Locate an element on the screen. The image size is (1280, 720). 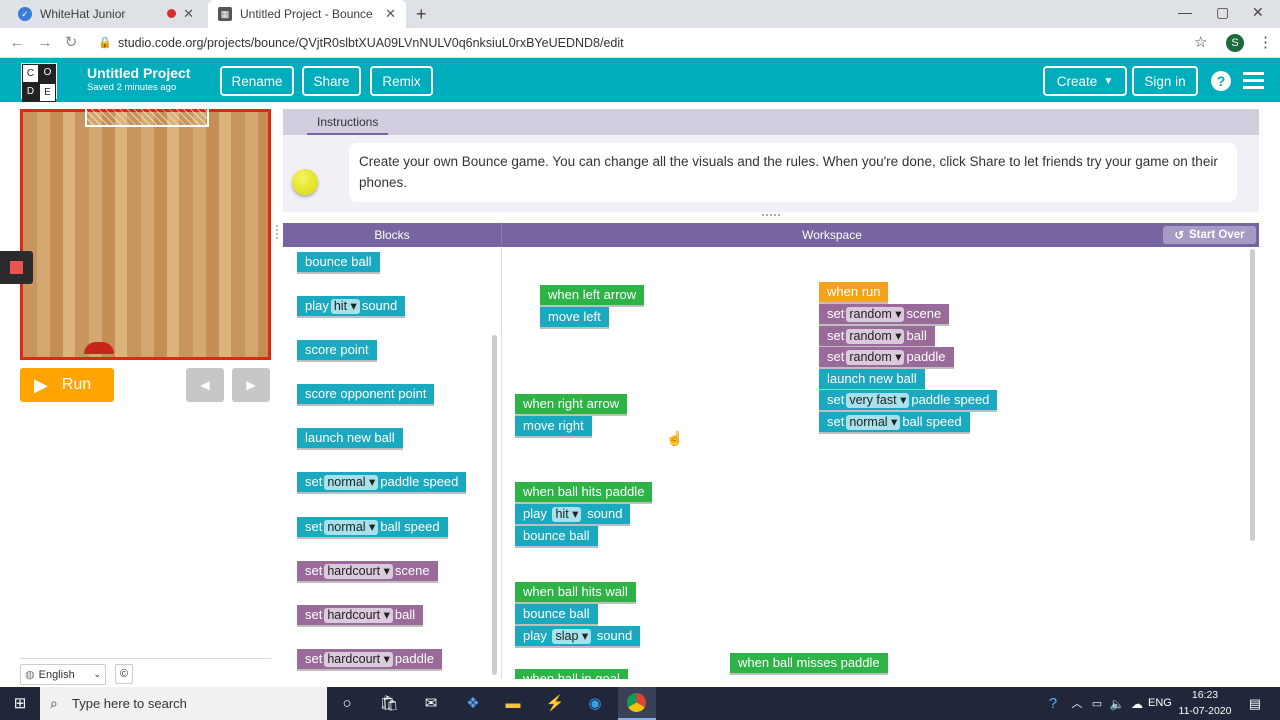
toolbox-block: play hit ▾ sound is located at coordinates (351, 306).